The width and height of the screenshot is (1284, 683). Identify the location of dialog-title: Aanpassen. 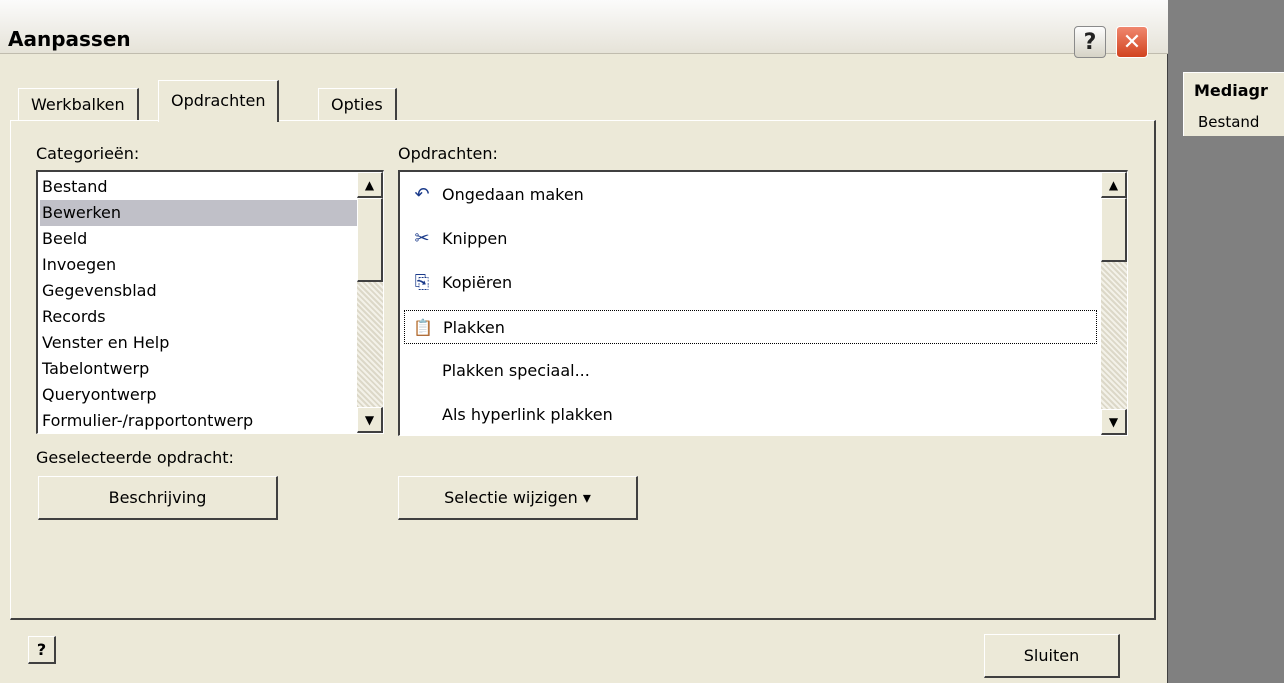
(69, 39).